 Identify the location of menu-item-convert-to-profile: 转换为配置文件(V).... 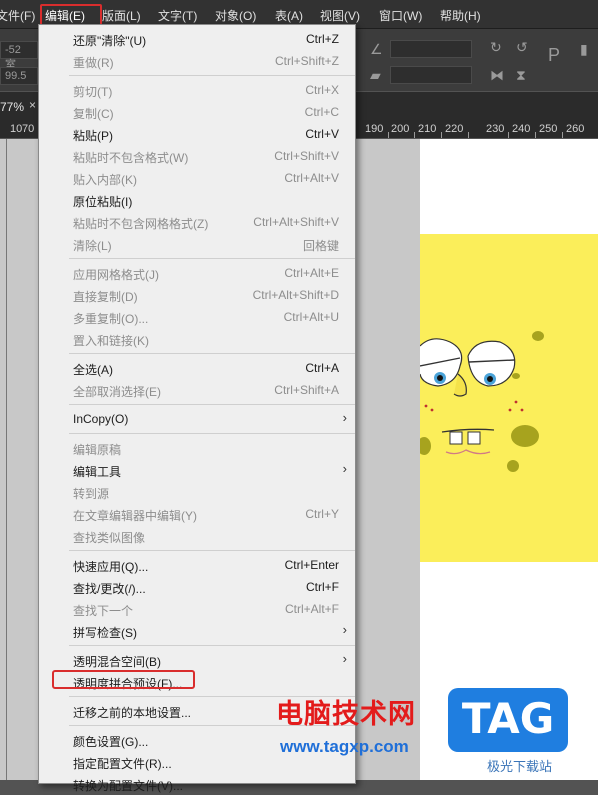
(197, 784).